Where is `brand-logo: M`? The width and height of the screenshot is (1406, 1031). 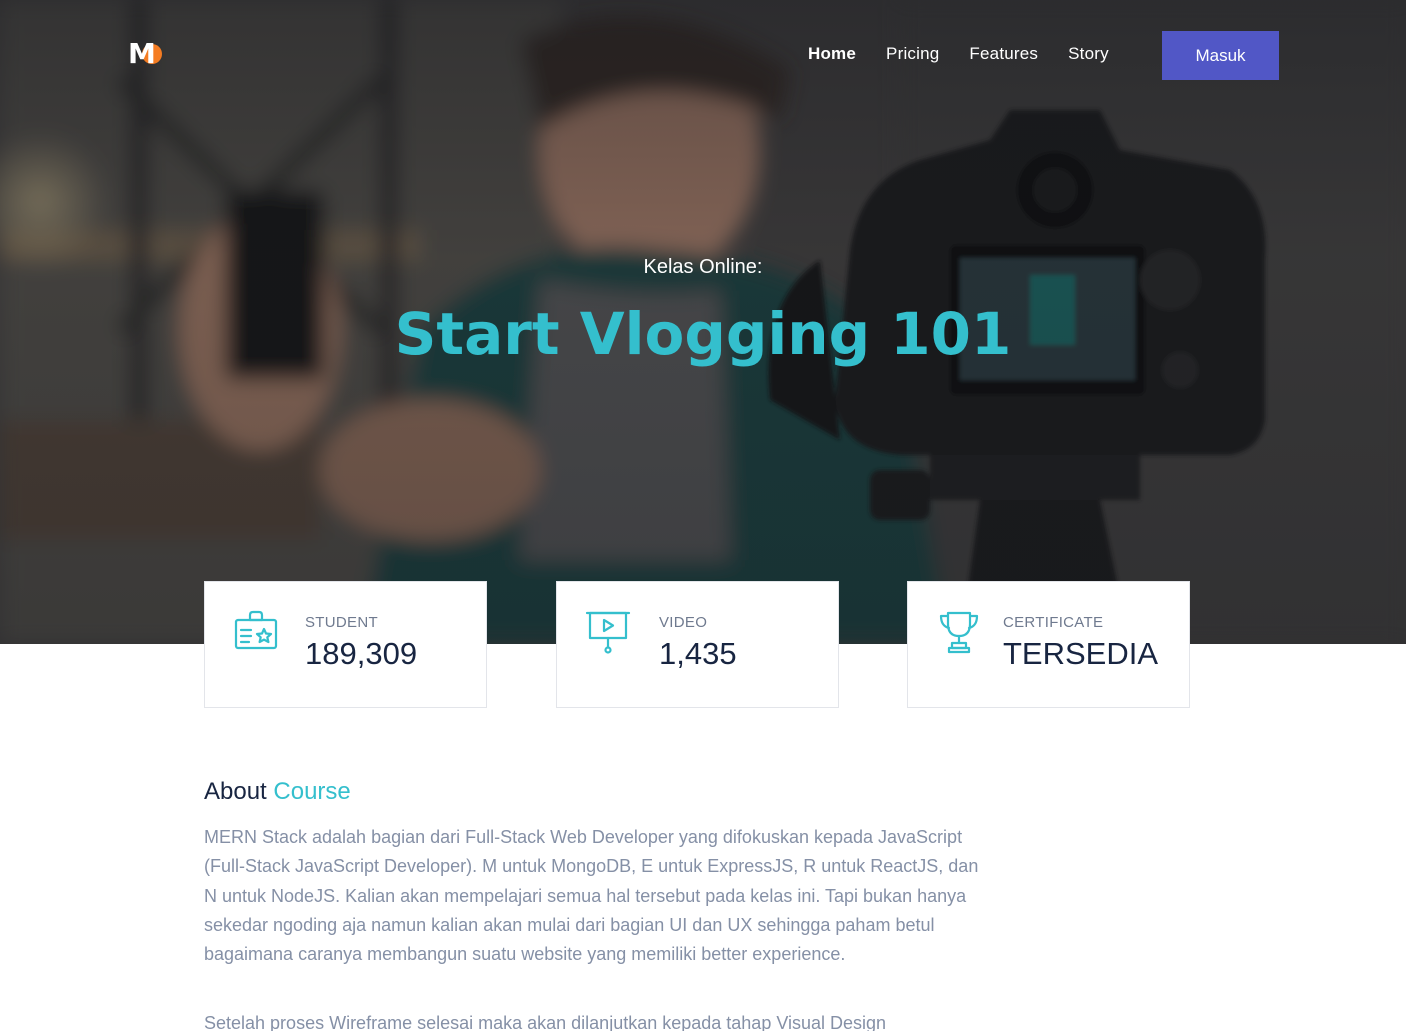 brand-logo: M is located at coordinates (146, 54).